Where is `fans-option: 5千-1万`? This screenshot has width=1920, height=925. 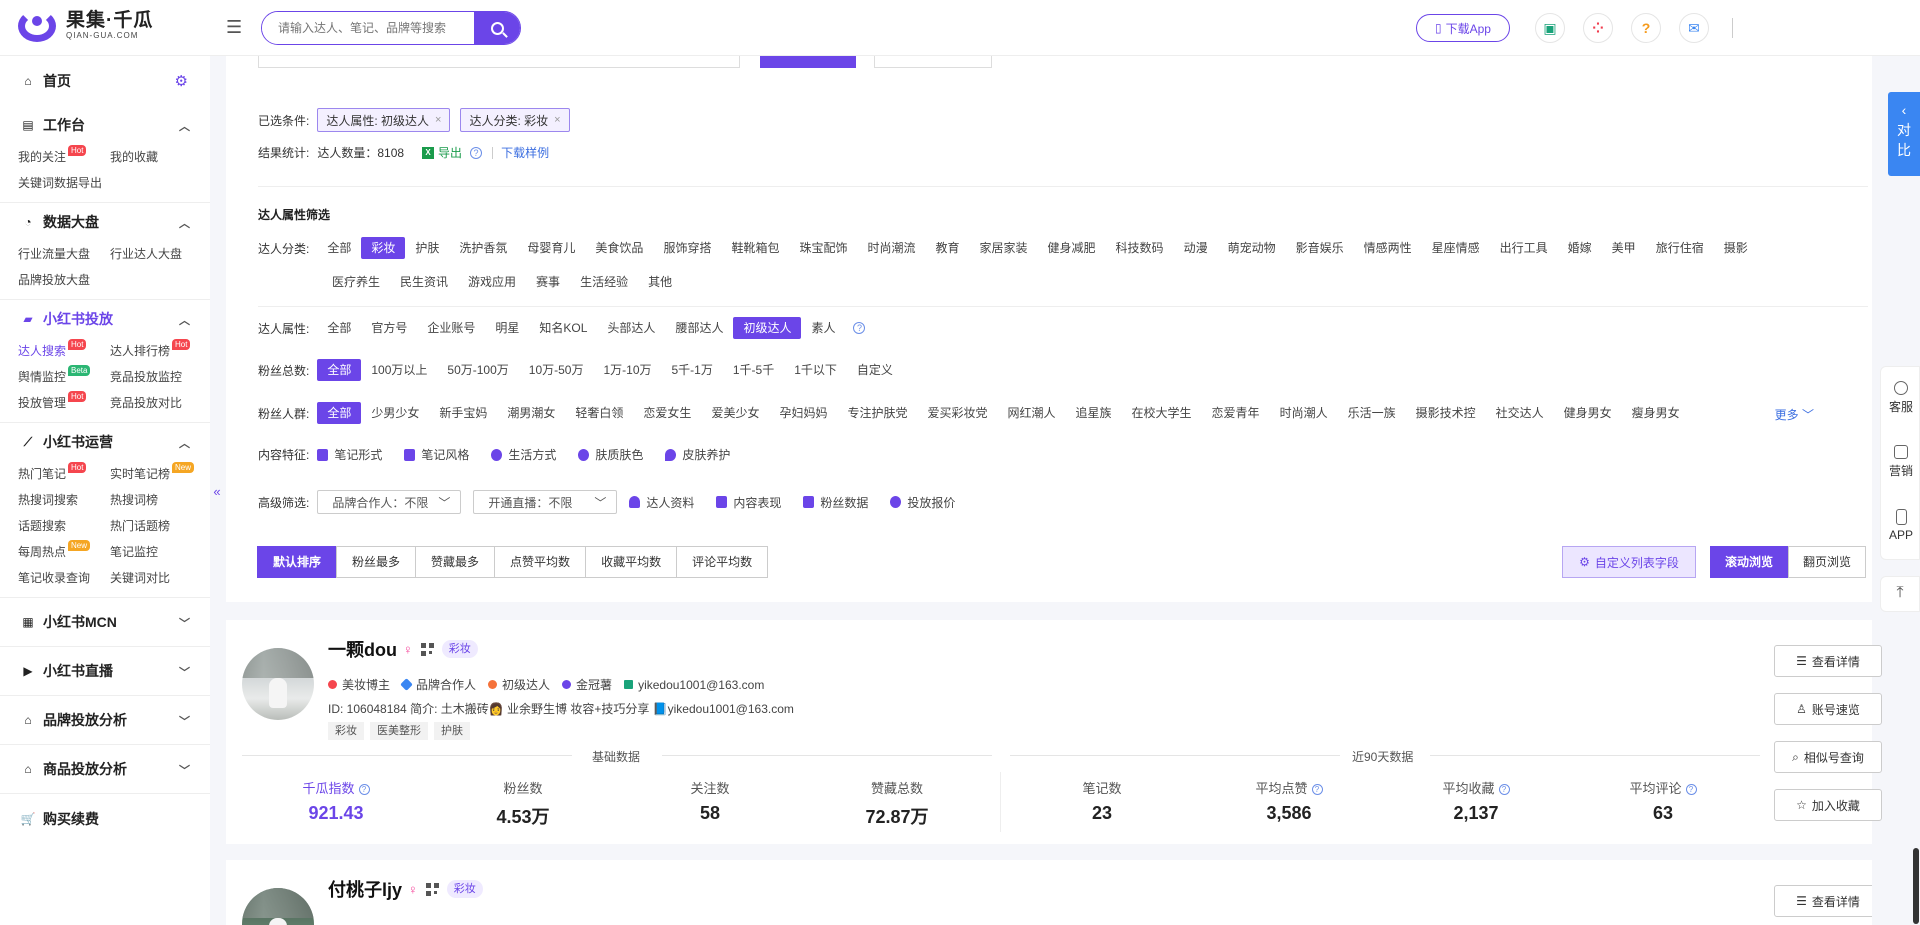 fans-option: 5千-1万 is located at coordinates (692, 370).